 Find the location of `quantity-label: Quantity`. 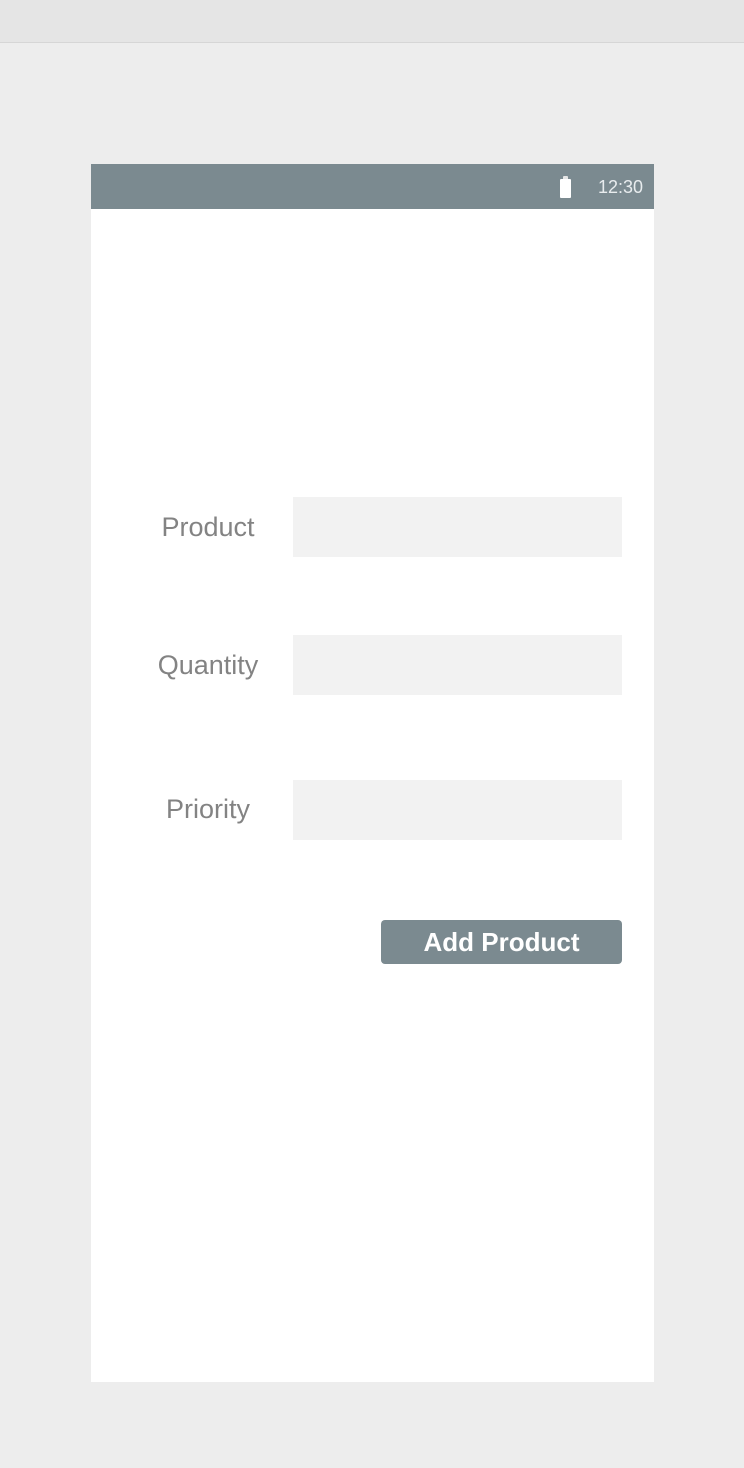

quantity-label: Quantity is located at coordinates (208, 665).